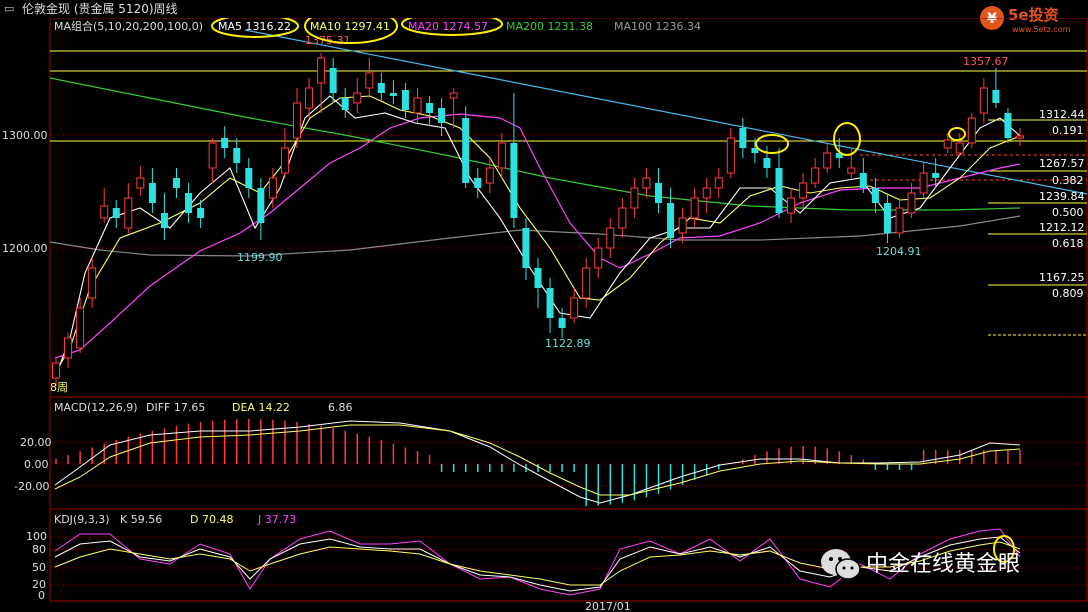 Image resolution: width=1088 pixels, height=612 pixels. Describe the element at coordinates (261, 407) in the screenshot. I see `macd-dea: DEA 14.22` at that location.